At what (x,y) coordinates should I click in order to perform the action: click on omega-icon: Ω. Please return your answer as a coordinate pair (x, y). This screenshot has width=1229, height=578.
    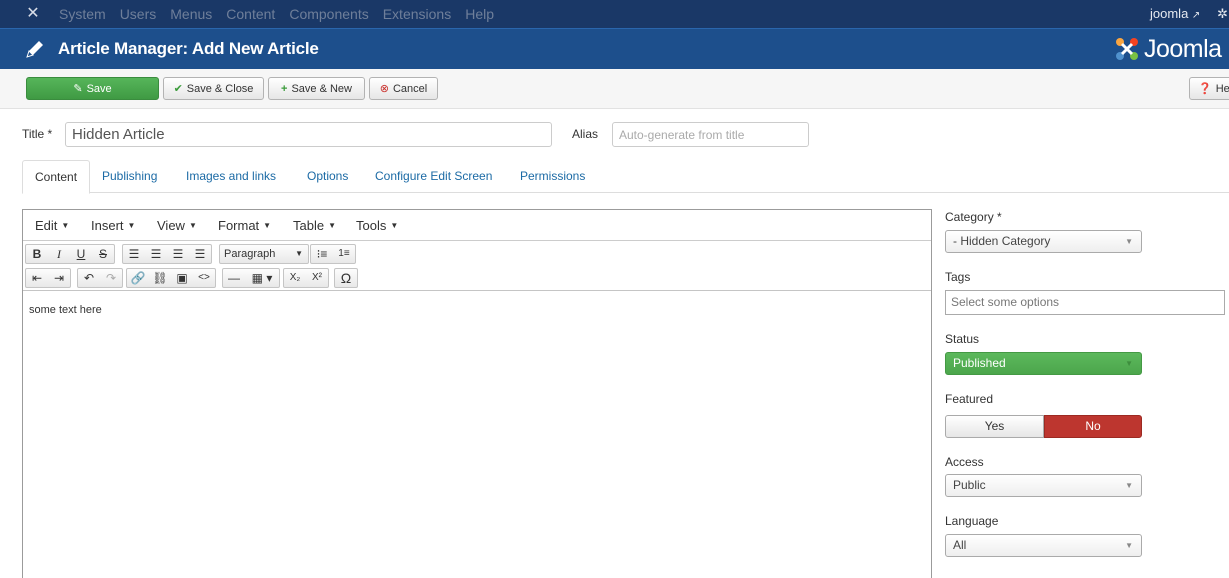
    Looking at the image, I should click on (346, 278).